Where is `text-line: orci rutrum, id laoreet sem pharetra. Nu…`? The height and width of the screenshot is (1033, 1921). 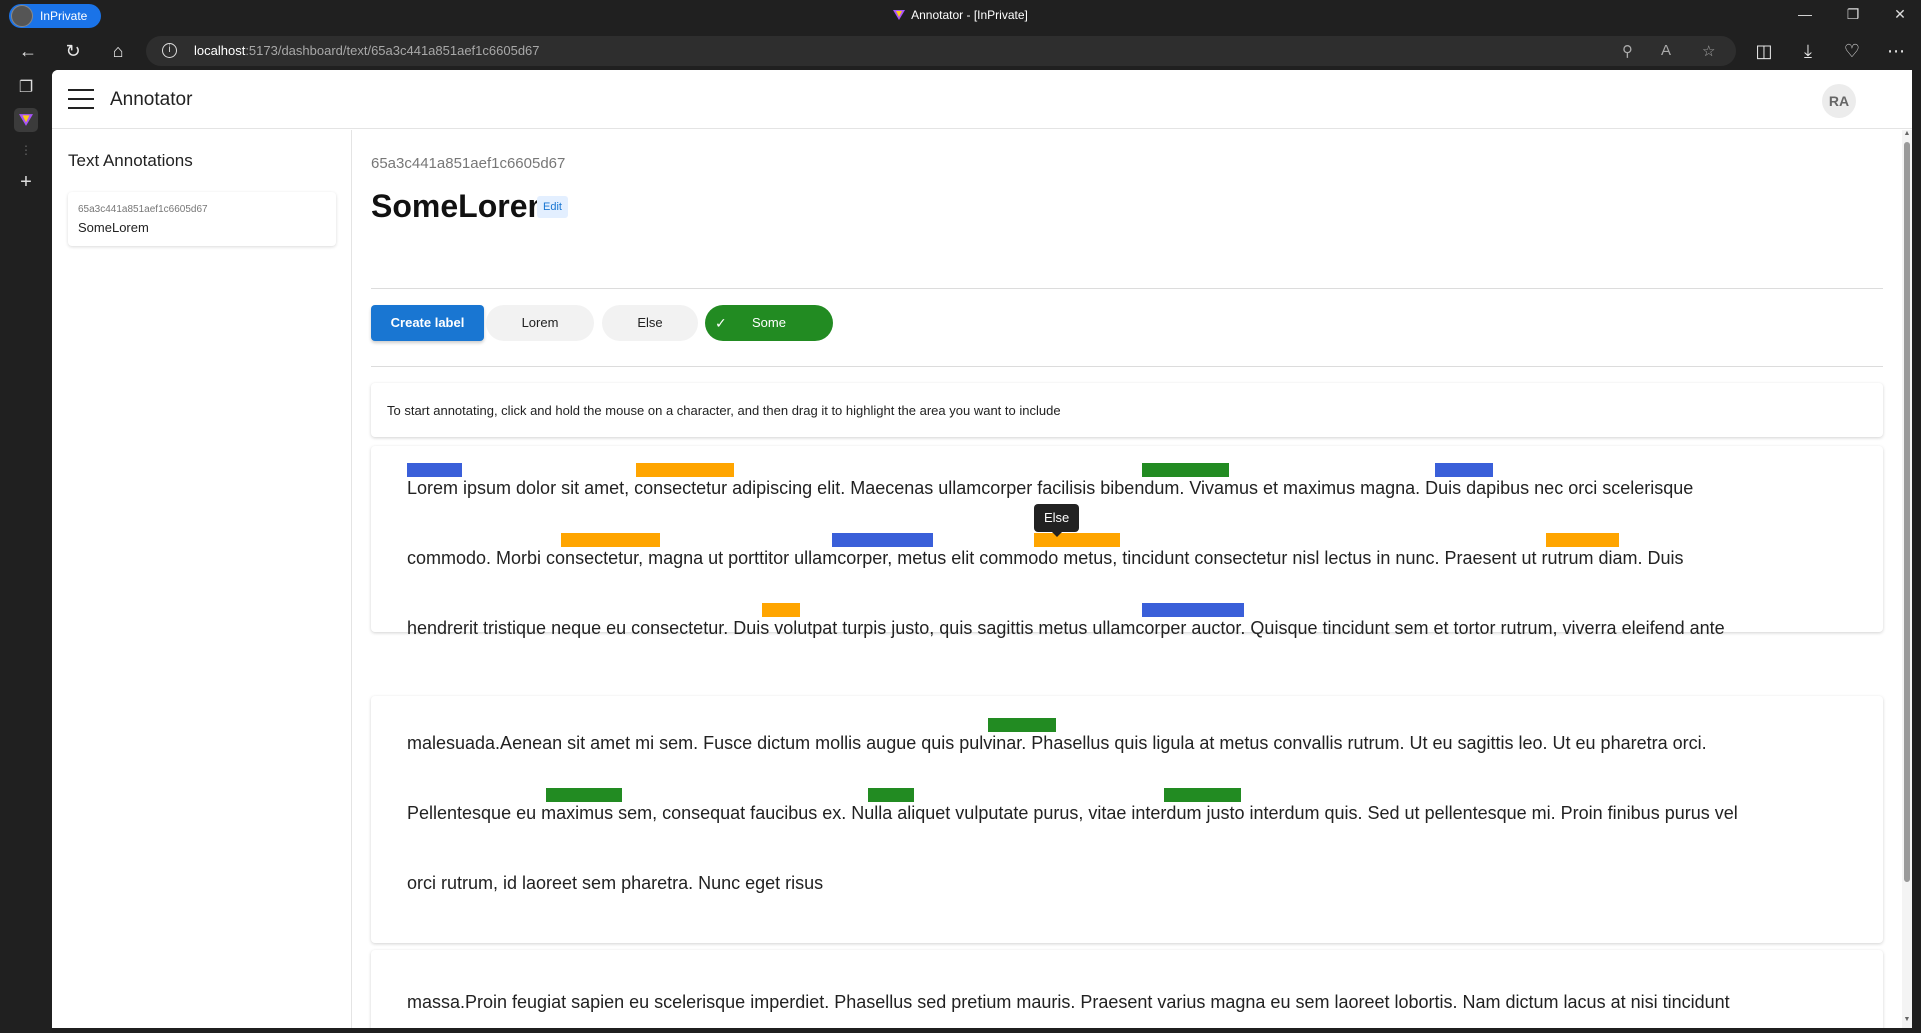 text-line: orci rutrum, id laoreet sem pharetra. Nu… is located at coordinates (615, 883).